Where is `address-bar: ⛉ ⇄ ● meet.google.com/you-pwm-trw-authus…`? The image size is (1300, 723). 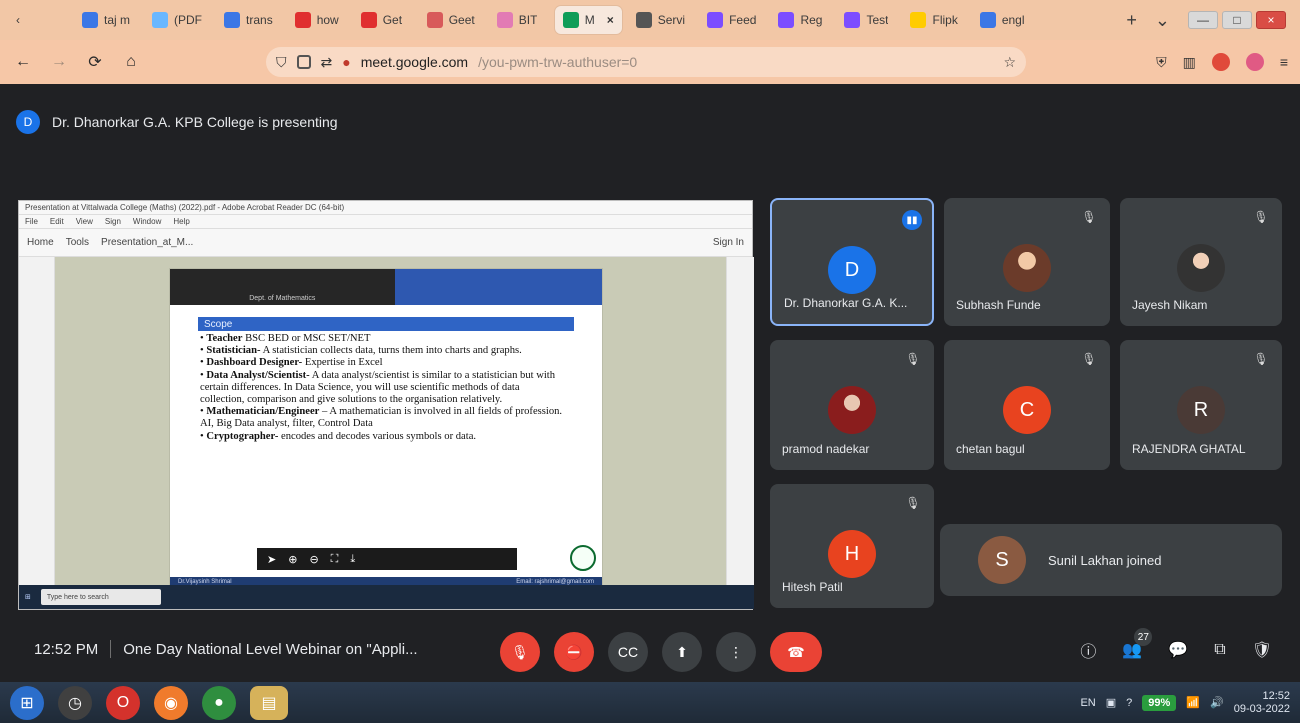
address-bar: ⛉ ⇄ ● meet.google.com/you-pwm-trw-authus… is located at coordinates (646, 62).